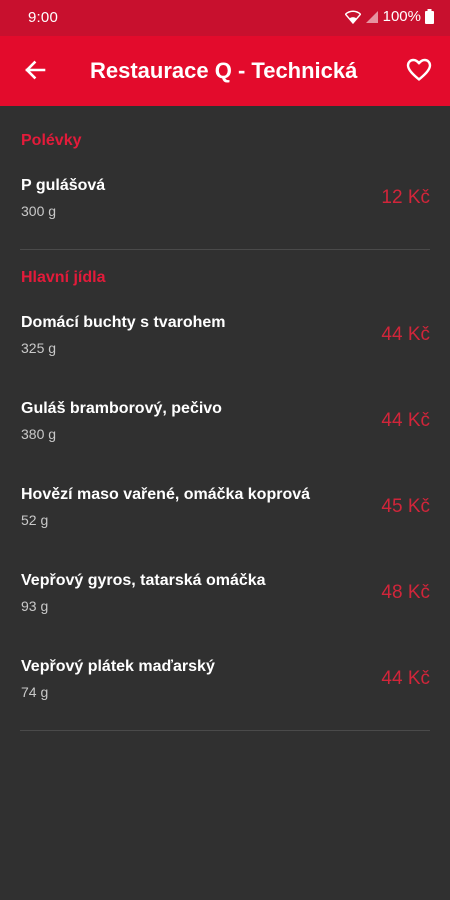 This screenshot has height=900, width=450. What do you see at coordinates (35, 520) in the screenshot?
I see `item-weight: 52 g` at bounding box center [35, 520].